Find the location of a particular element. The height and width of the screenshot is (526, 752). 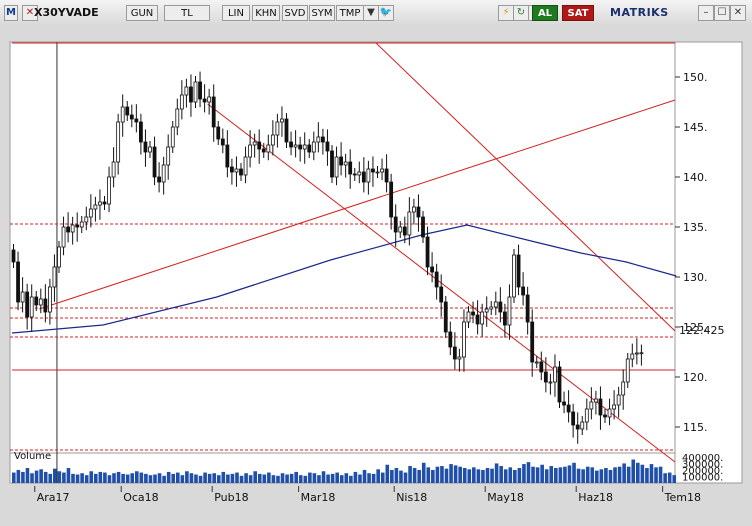

price-tick-label-150: 150. is located at coordinates (695, 77).